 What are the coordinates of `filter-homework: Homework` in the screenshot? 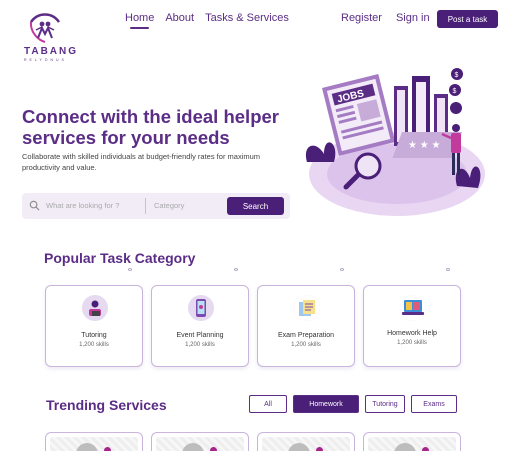 It's located at (326, 404).